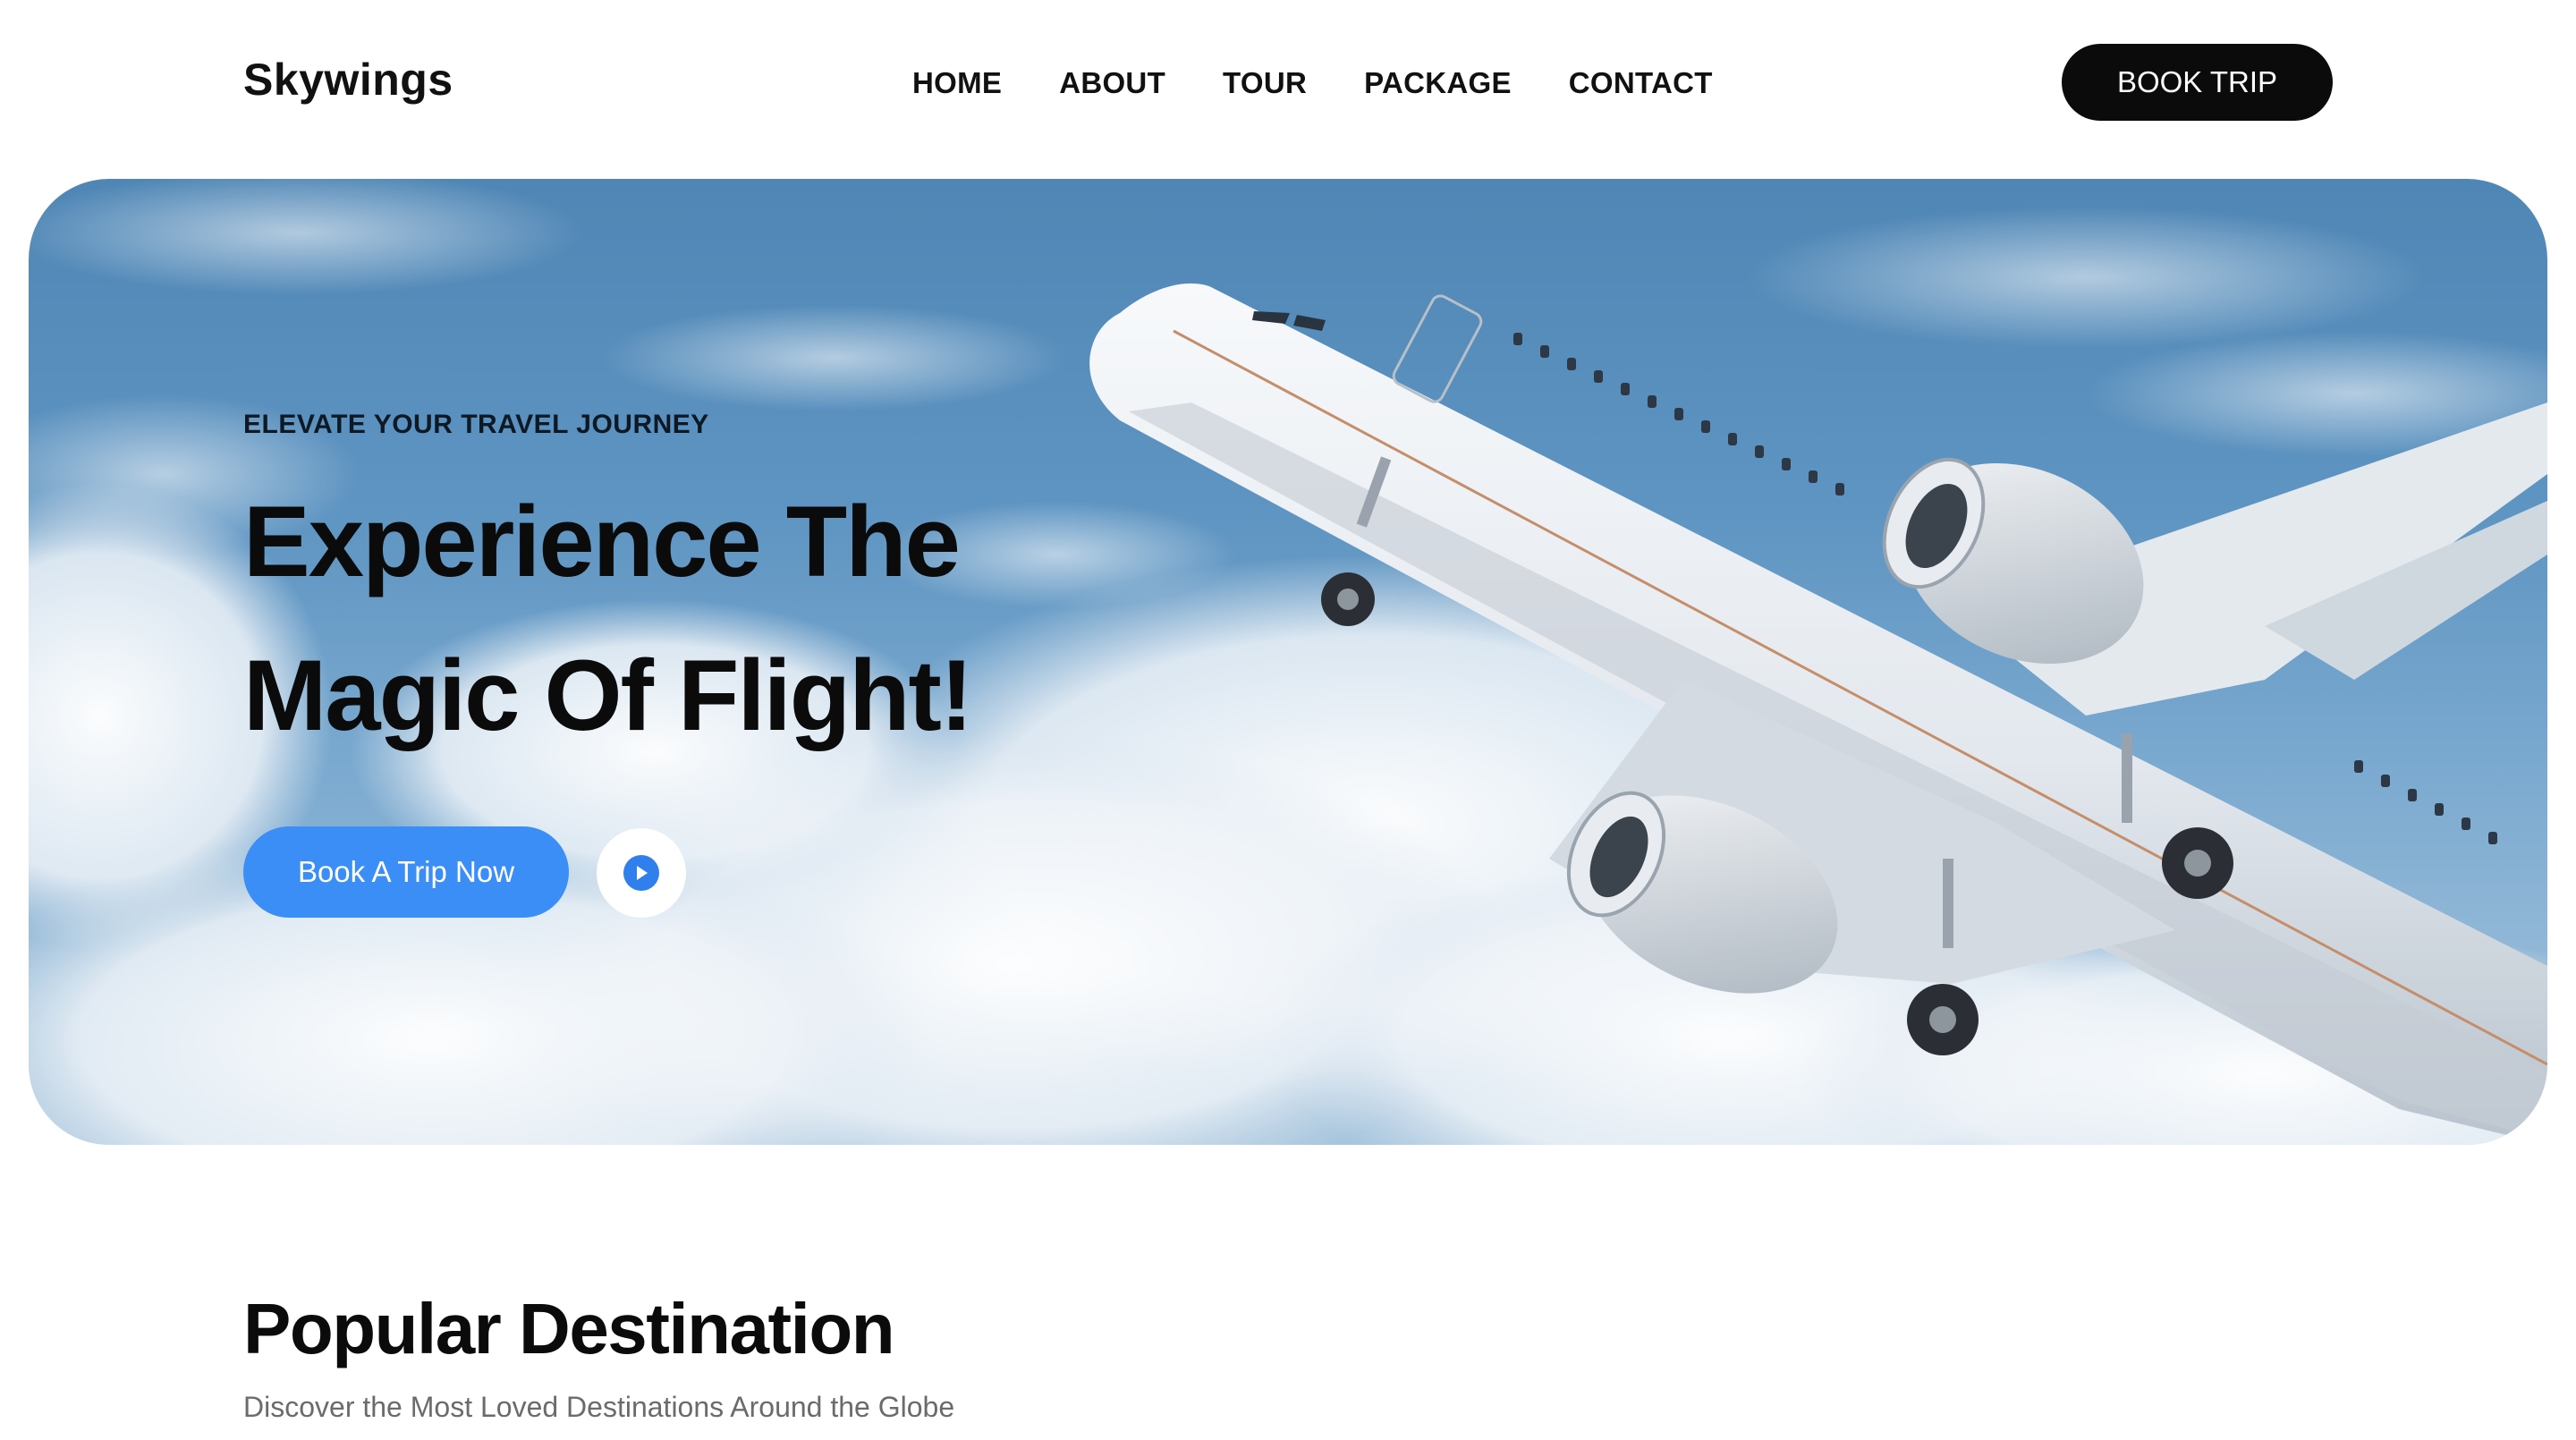 The width and height of the screenshot is (2576, 1440). What do you see at coordinates (608, 695) in the screenshot?
I see `hero-title-line-2: Magic Of Flight!` at bounding box center [608, 695].